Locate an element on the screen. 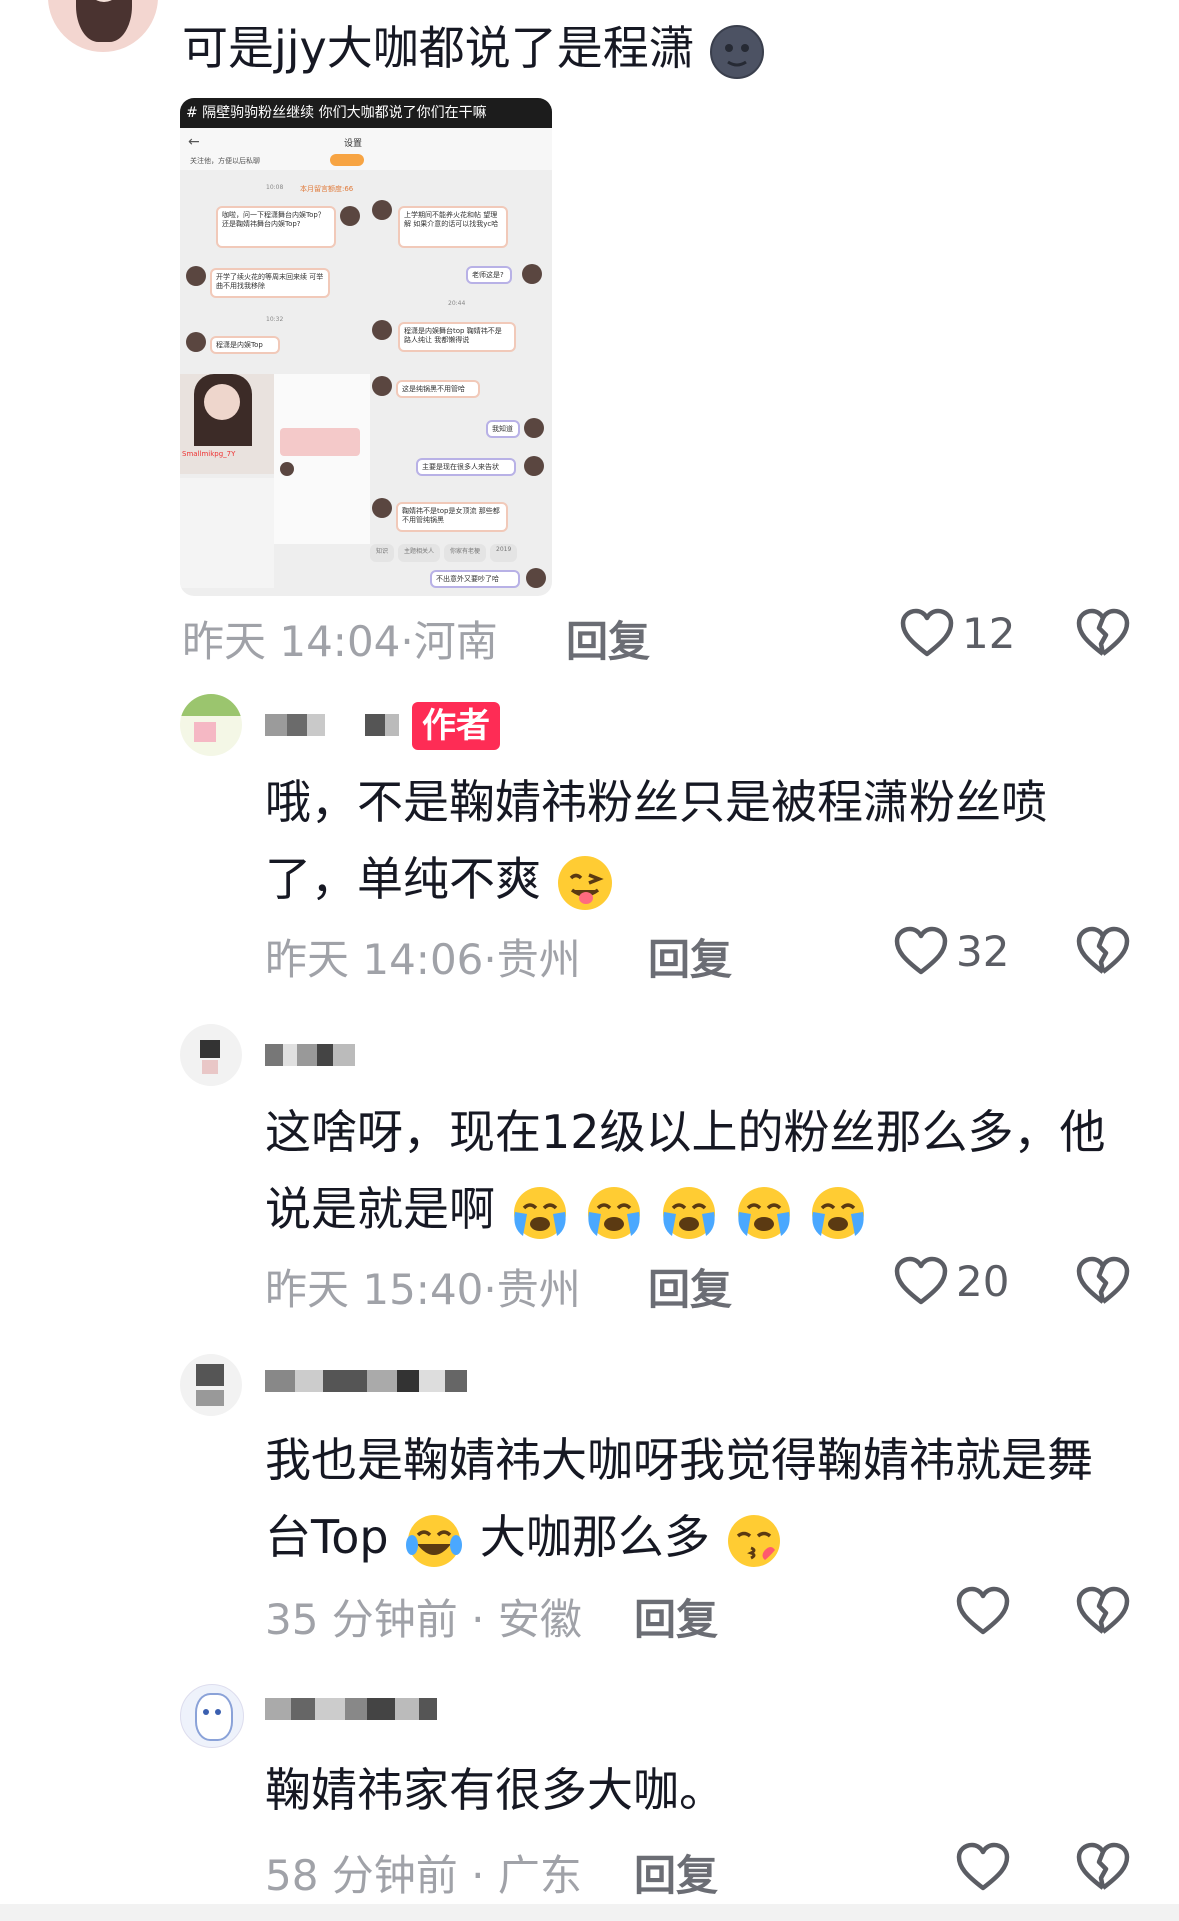  chat-bubble: 咖啦，问一下程潇舞台内娱Top？还是鞠婧祎舞台内娱Top? is located at coordinates (276, 227).